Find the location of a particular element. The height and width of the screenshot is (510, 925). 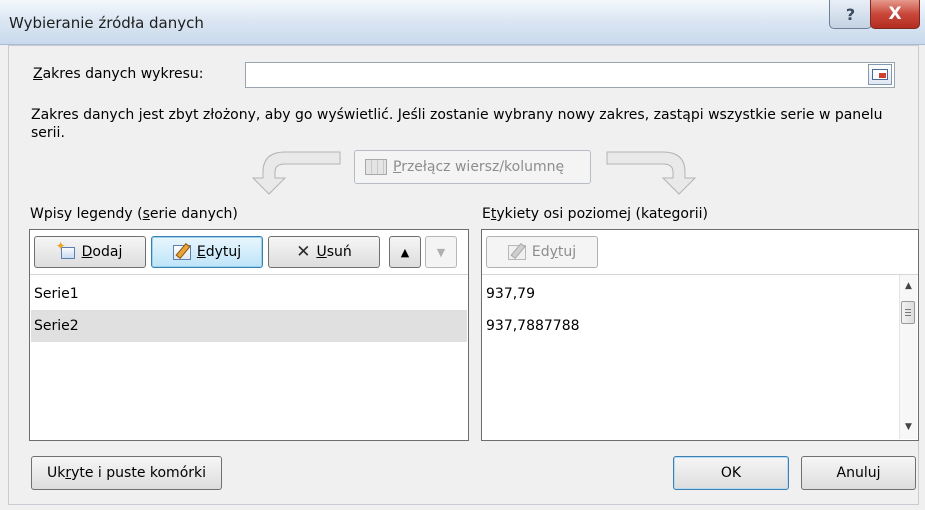

help-icon: ? is located at coordinates (850, 14).